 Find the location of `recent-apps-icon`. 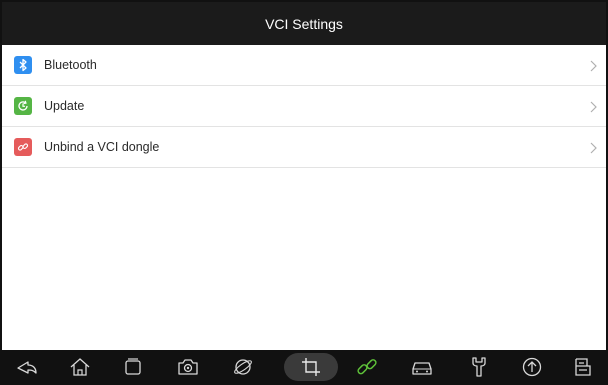

recent-apps-icon is located at coordinates (133, 366).